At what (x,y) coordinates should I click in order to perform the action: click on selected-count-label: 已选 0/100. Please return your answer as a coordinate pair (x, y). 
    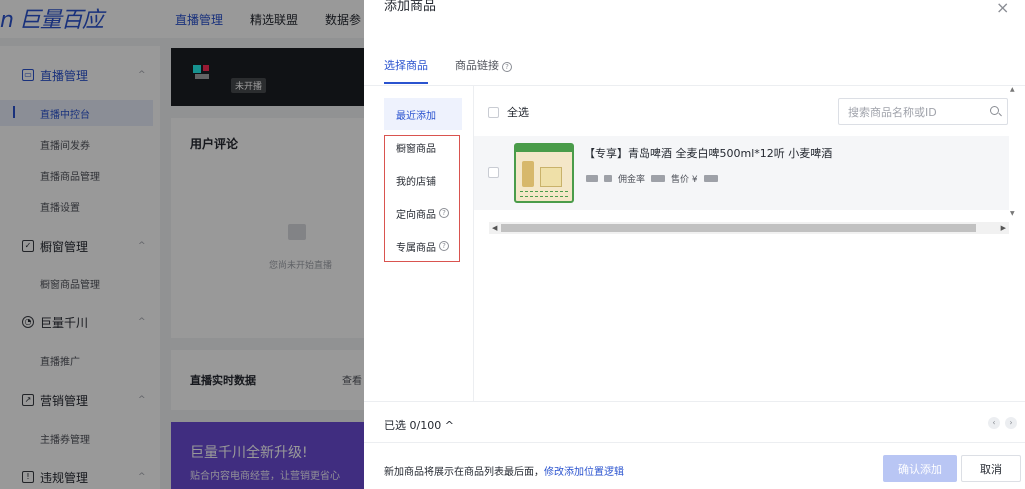
    Looking at the image, I should click on (413, 425).